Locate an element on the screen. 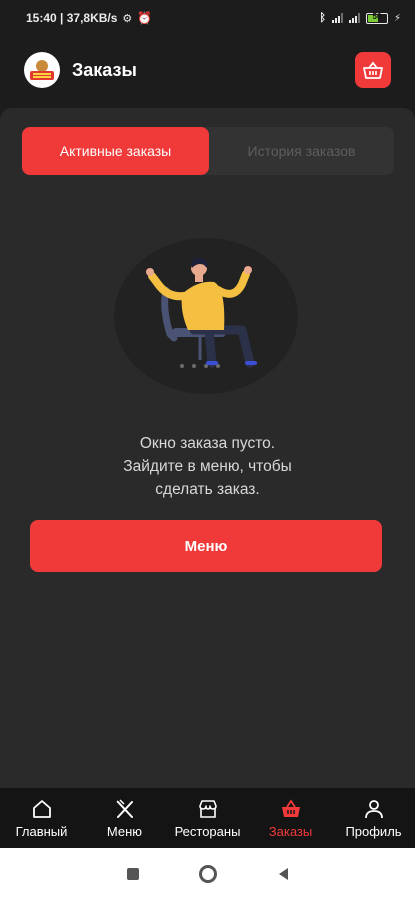 The image size is (415, 900). nav-label-home: Главный is located at coordinates (41, 831).